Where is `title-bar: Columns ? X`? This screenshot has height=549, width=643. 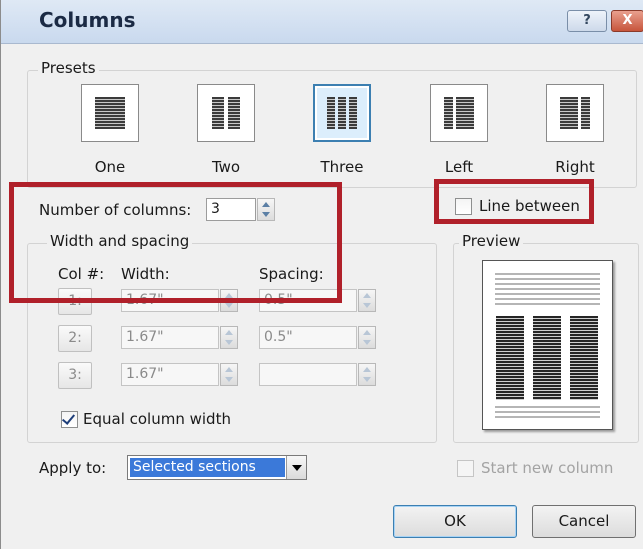 title-bar: Columns ? X is located at coordinates (322, 22).